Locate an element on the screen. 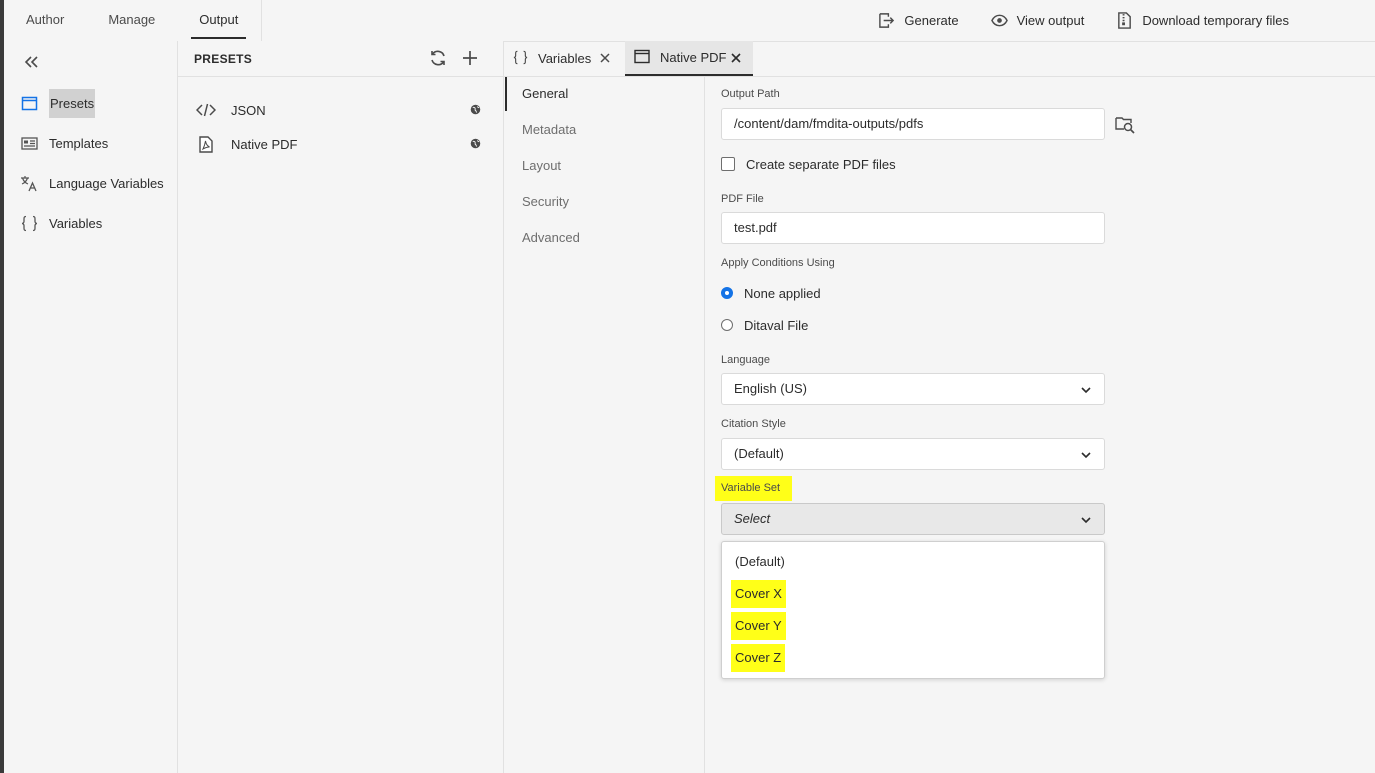 Image resolution: width=1375 pixels, height=773 pixels. preset-item-native-pdf: Native PDF is located at coordinates (341, 144).